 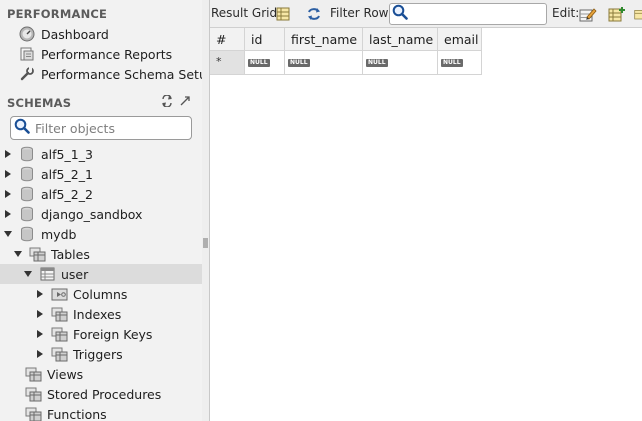 I want to click on splitter-grip, so click(x=205, y=243).